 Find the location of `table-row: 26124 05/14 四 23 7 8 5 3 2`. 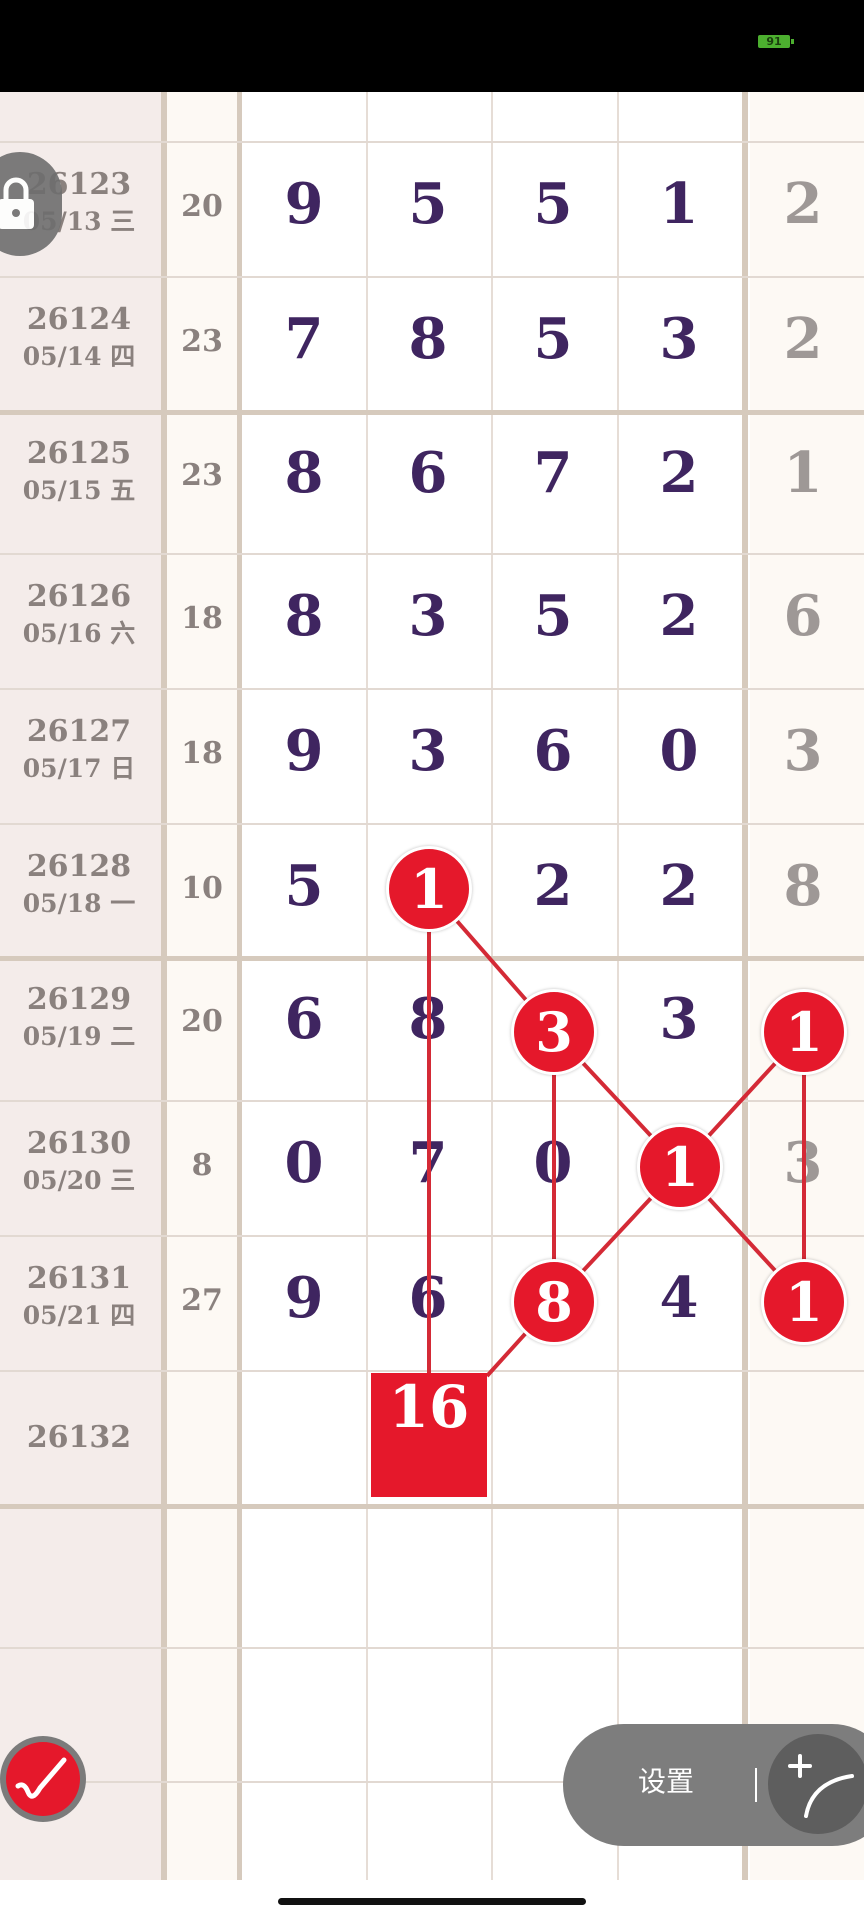

table-row: 26124 05/14 四 23 7 8 5 3 2 is located at coordinates (432, 343).